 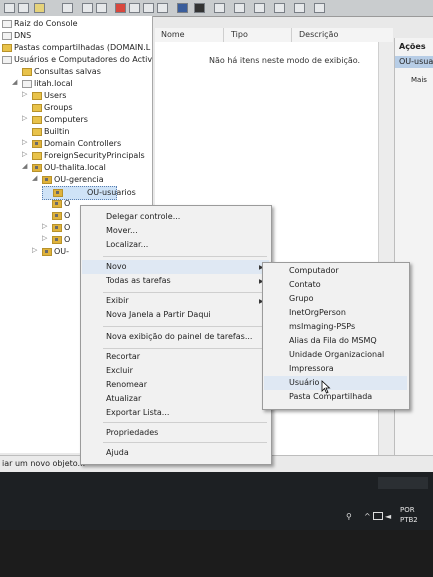 I want to click on forward-icon, so click(x=23, y=8).